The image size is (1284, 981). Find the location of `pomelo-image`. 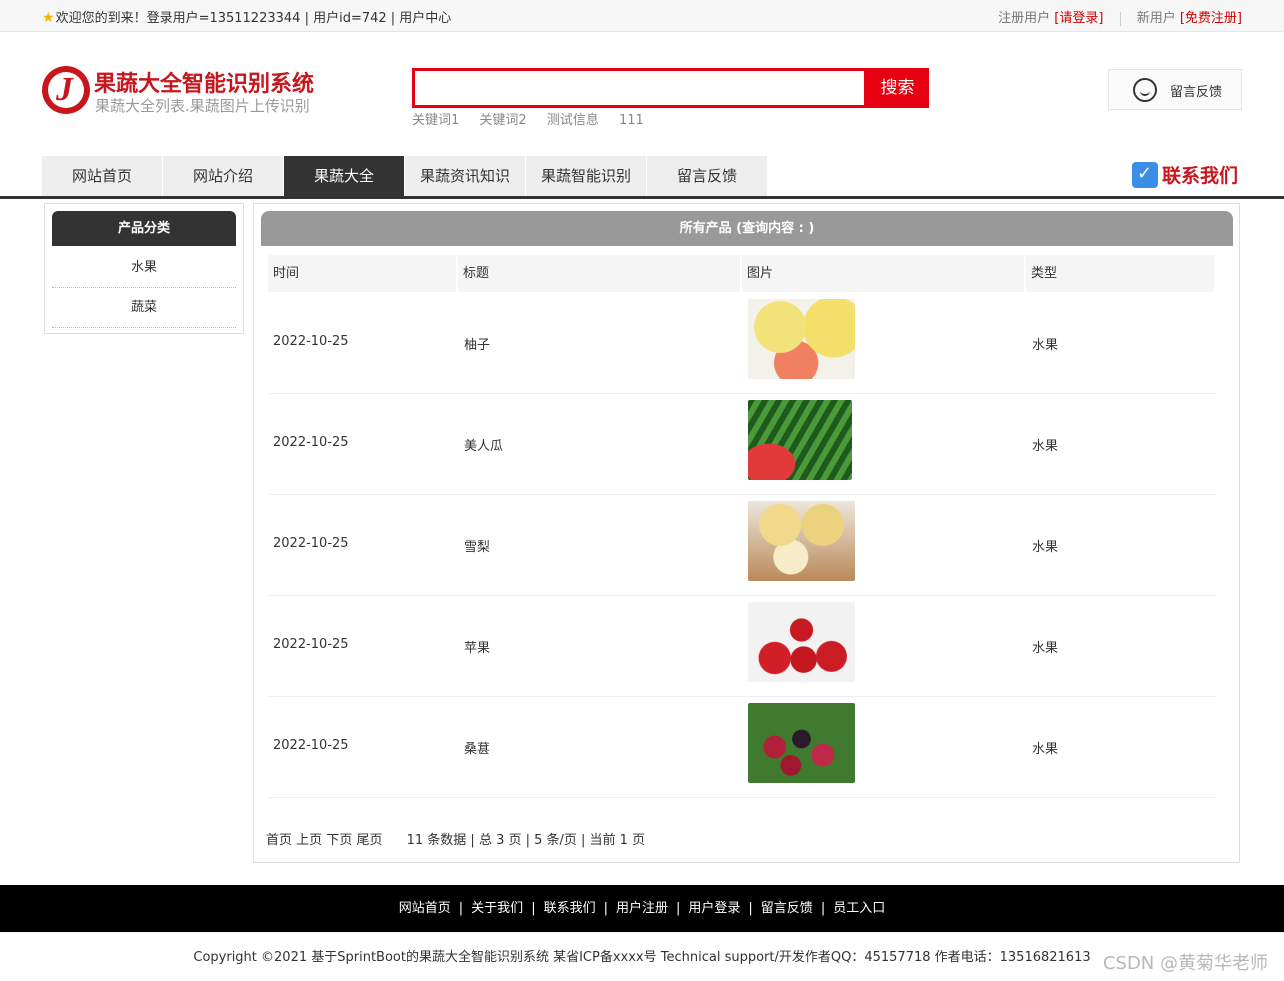

pomelo-image is located at coordinates (801, 339).